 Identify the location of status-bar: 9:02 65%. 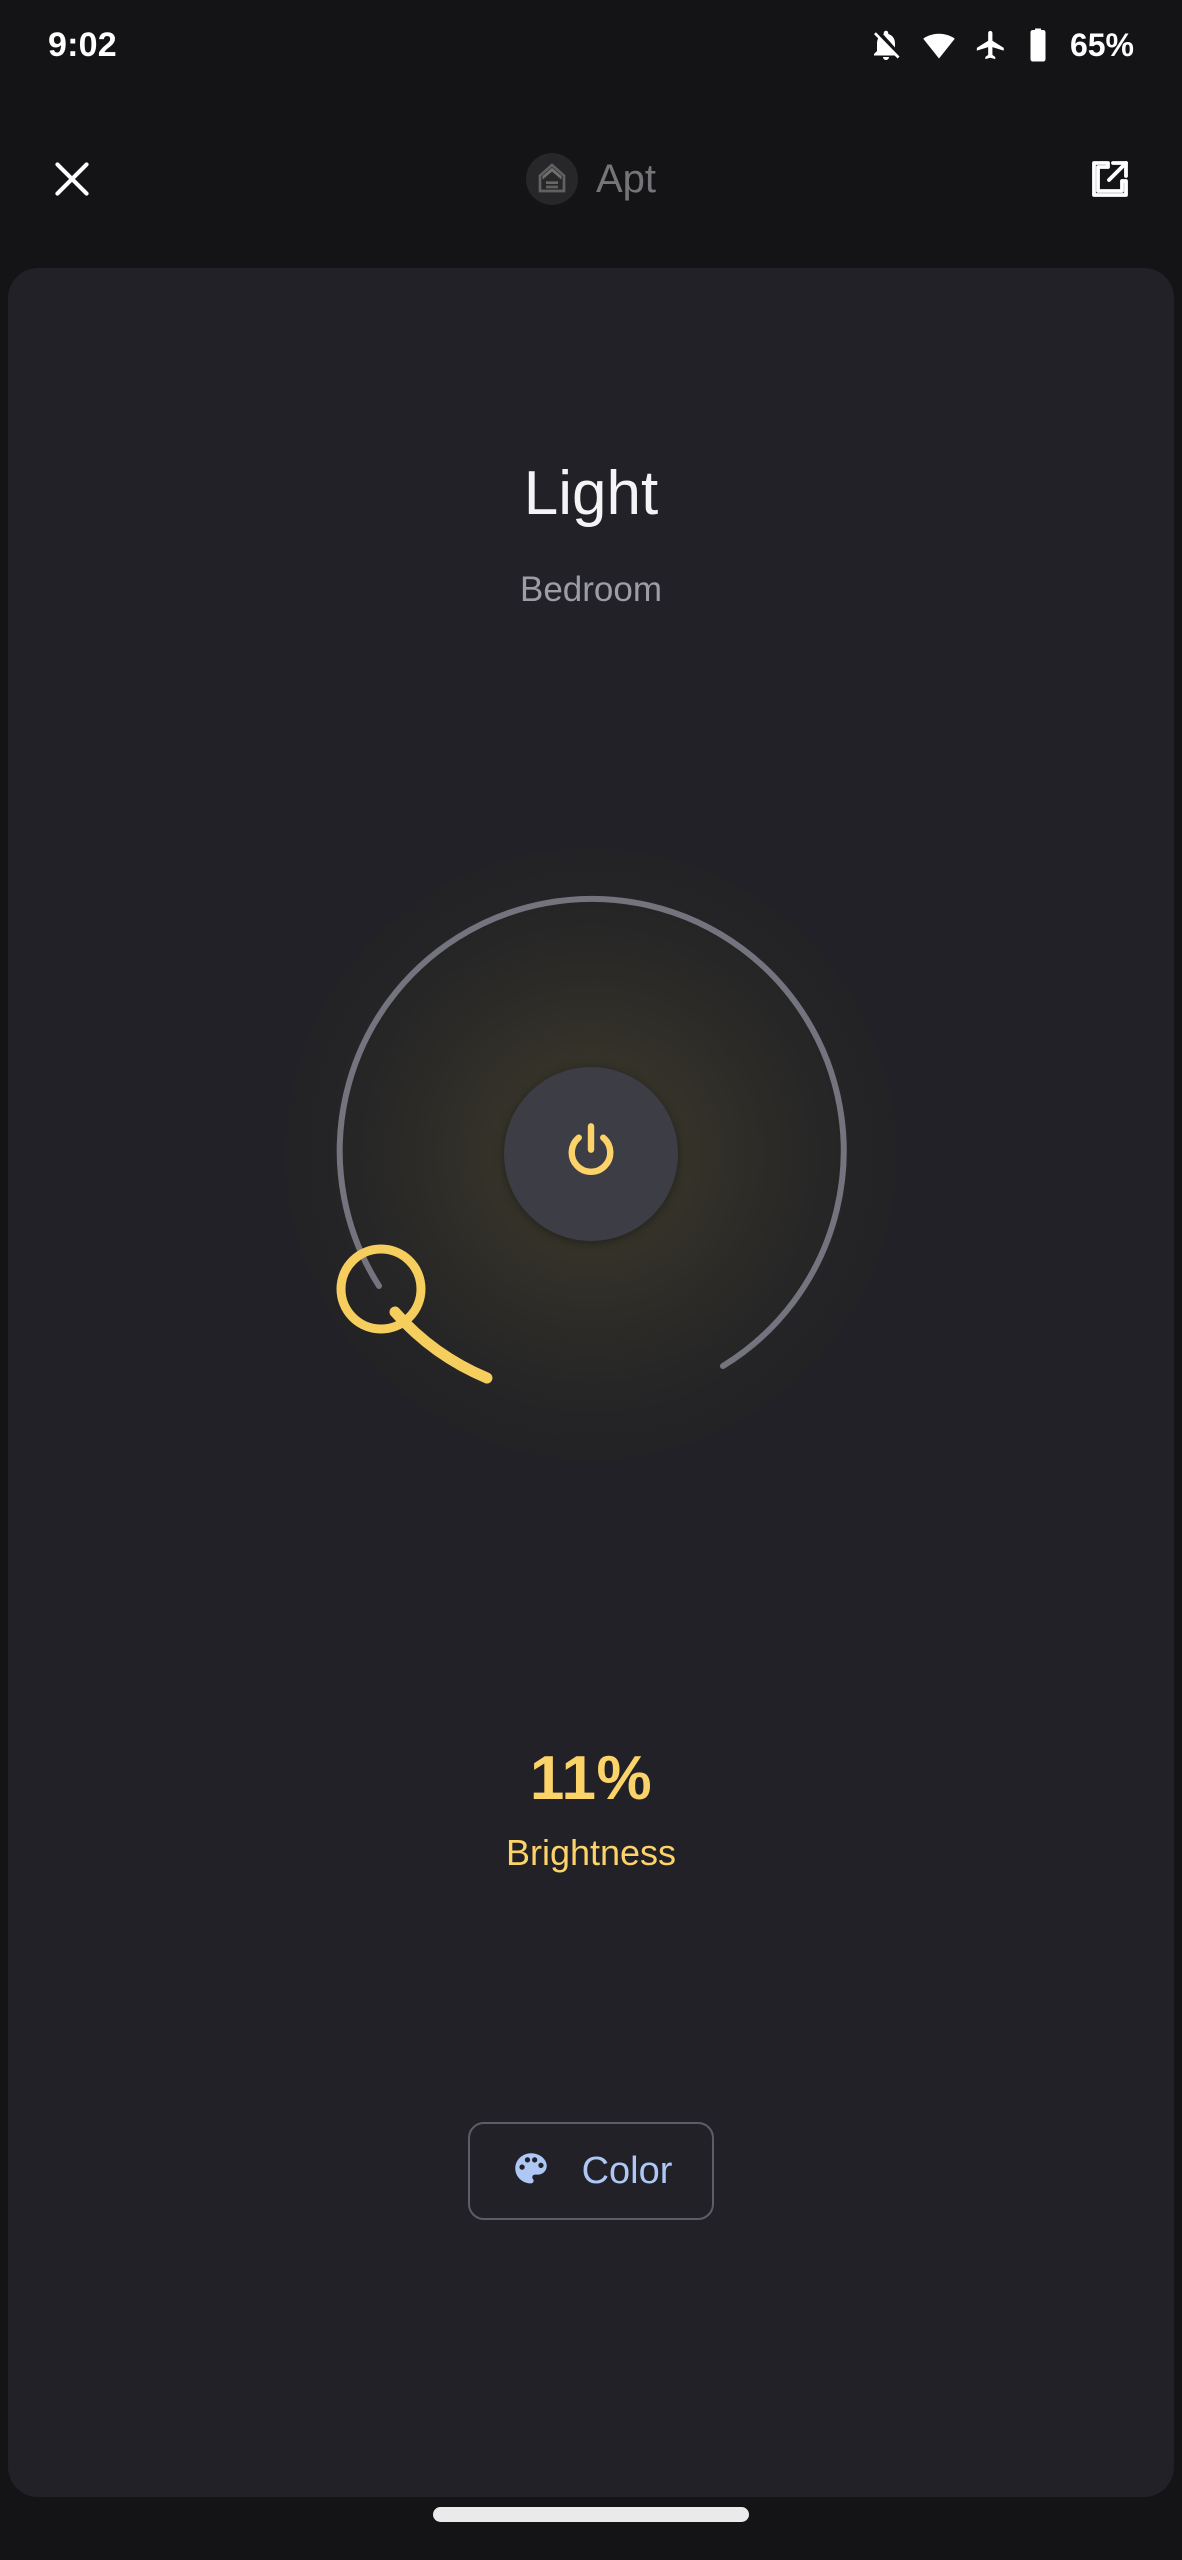
(591, 45).